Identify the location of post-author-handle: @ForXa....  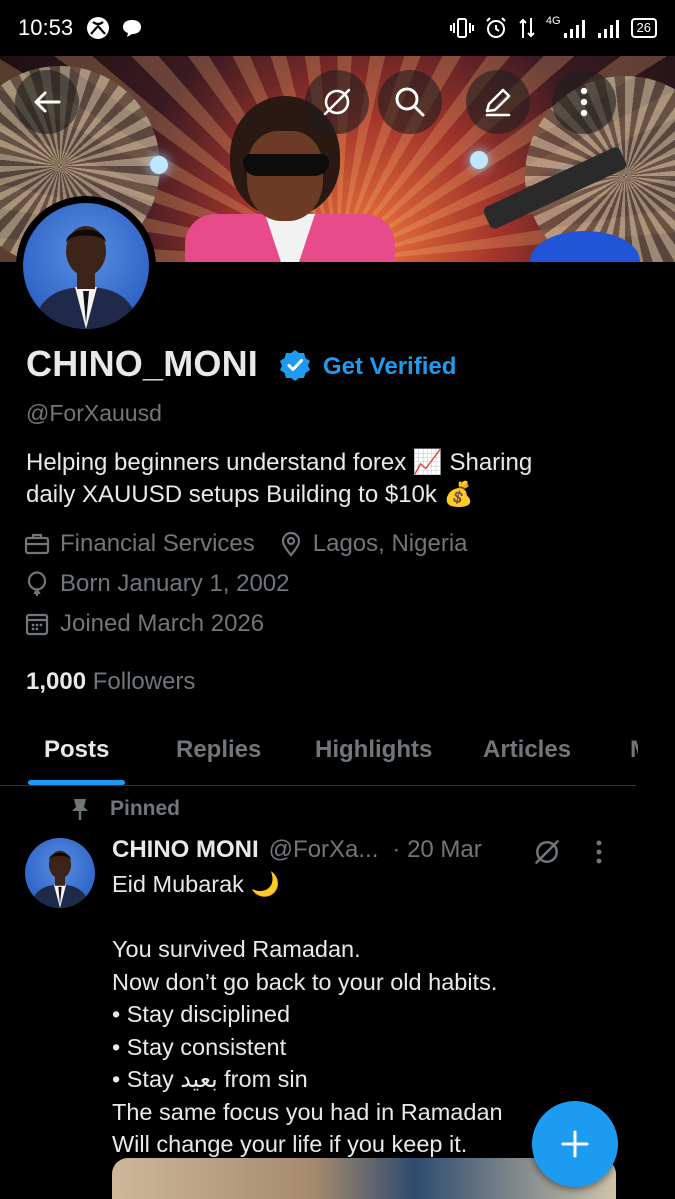
(324, 850).